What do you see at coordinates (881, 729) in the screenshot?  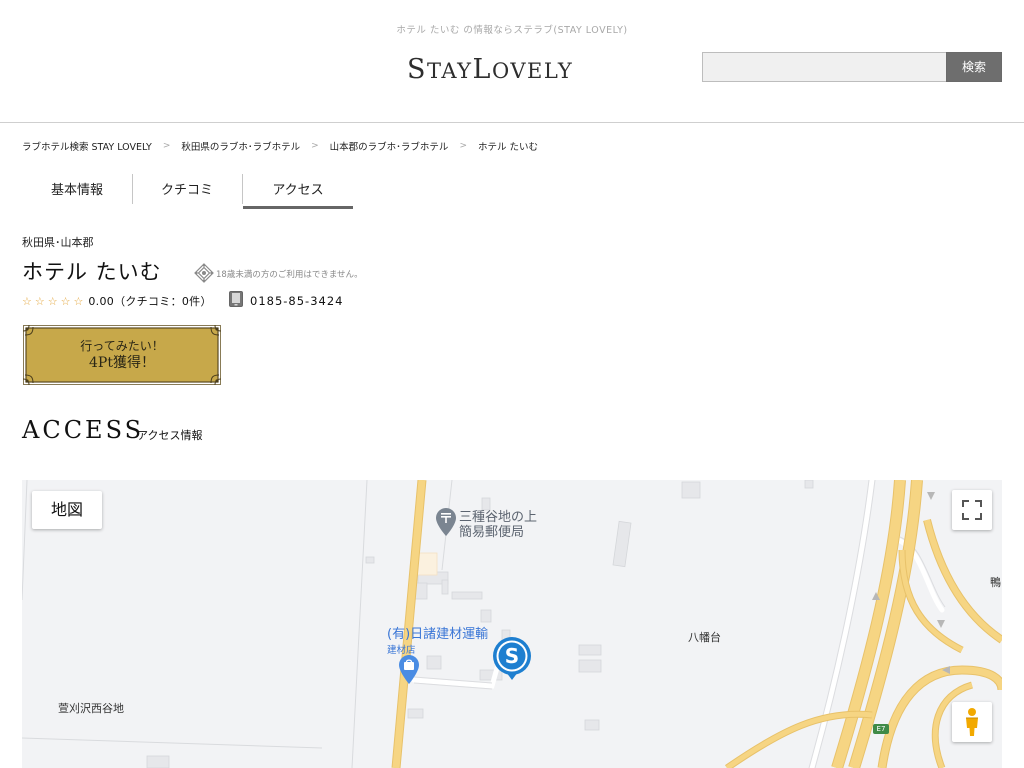 I see `highway-shield-label: E7` at bounding box center [881, 729].